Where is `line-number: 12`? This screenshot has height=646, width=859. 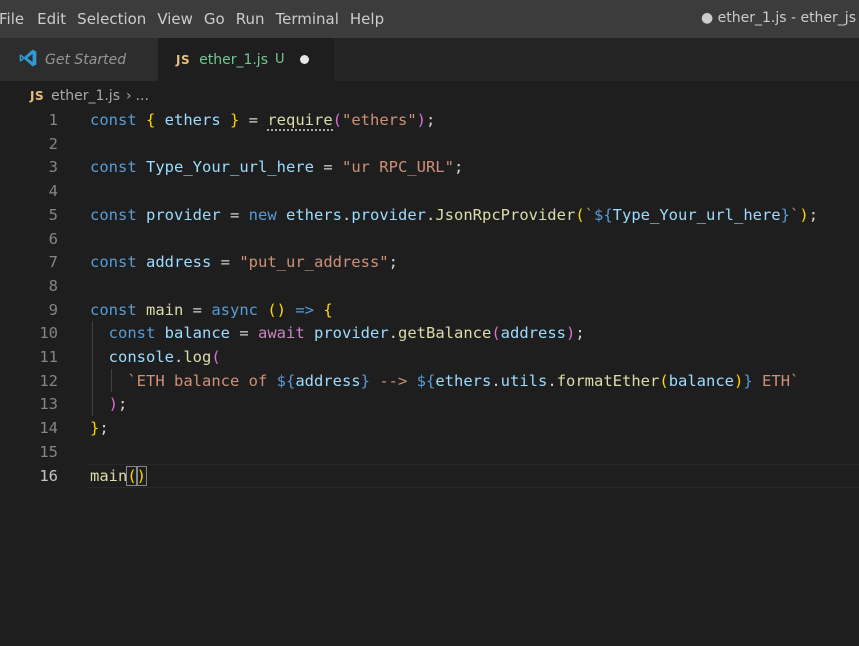 line-number: 12 is located at coordinates (48, 380).